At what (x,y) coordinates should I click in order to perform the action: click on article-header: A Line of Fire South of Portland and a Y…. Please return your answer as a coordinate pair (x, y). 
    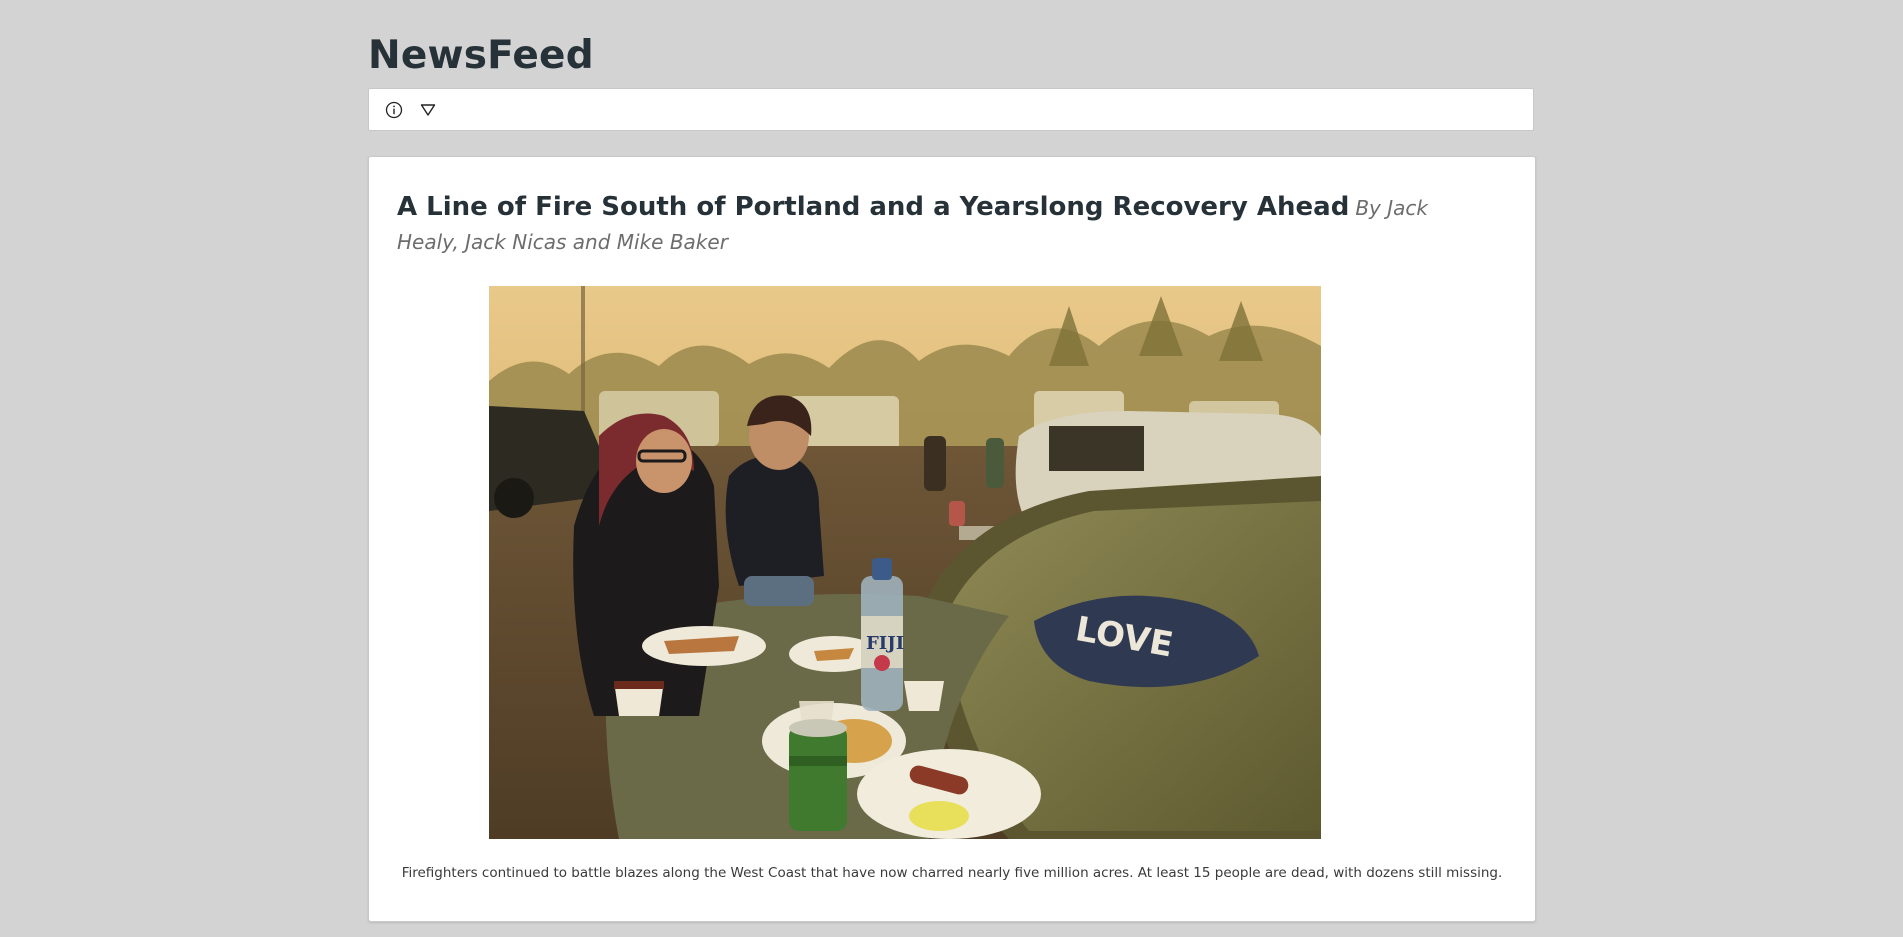
    Looking at the image, I should click on (942, 225).